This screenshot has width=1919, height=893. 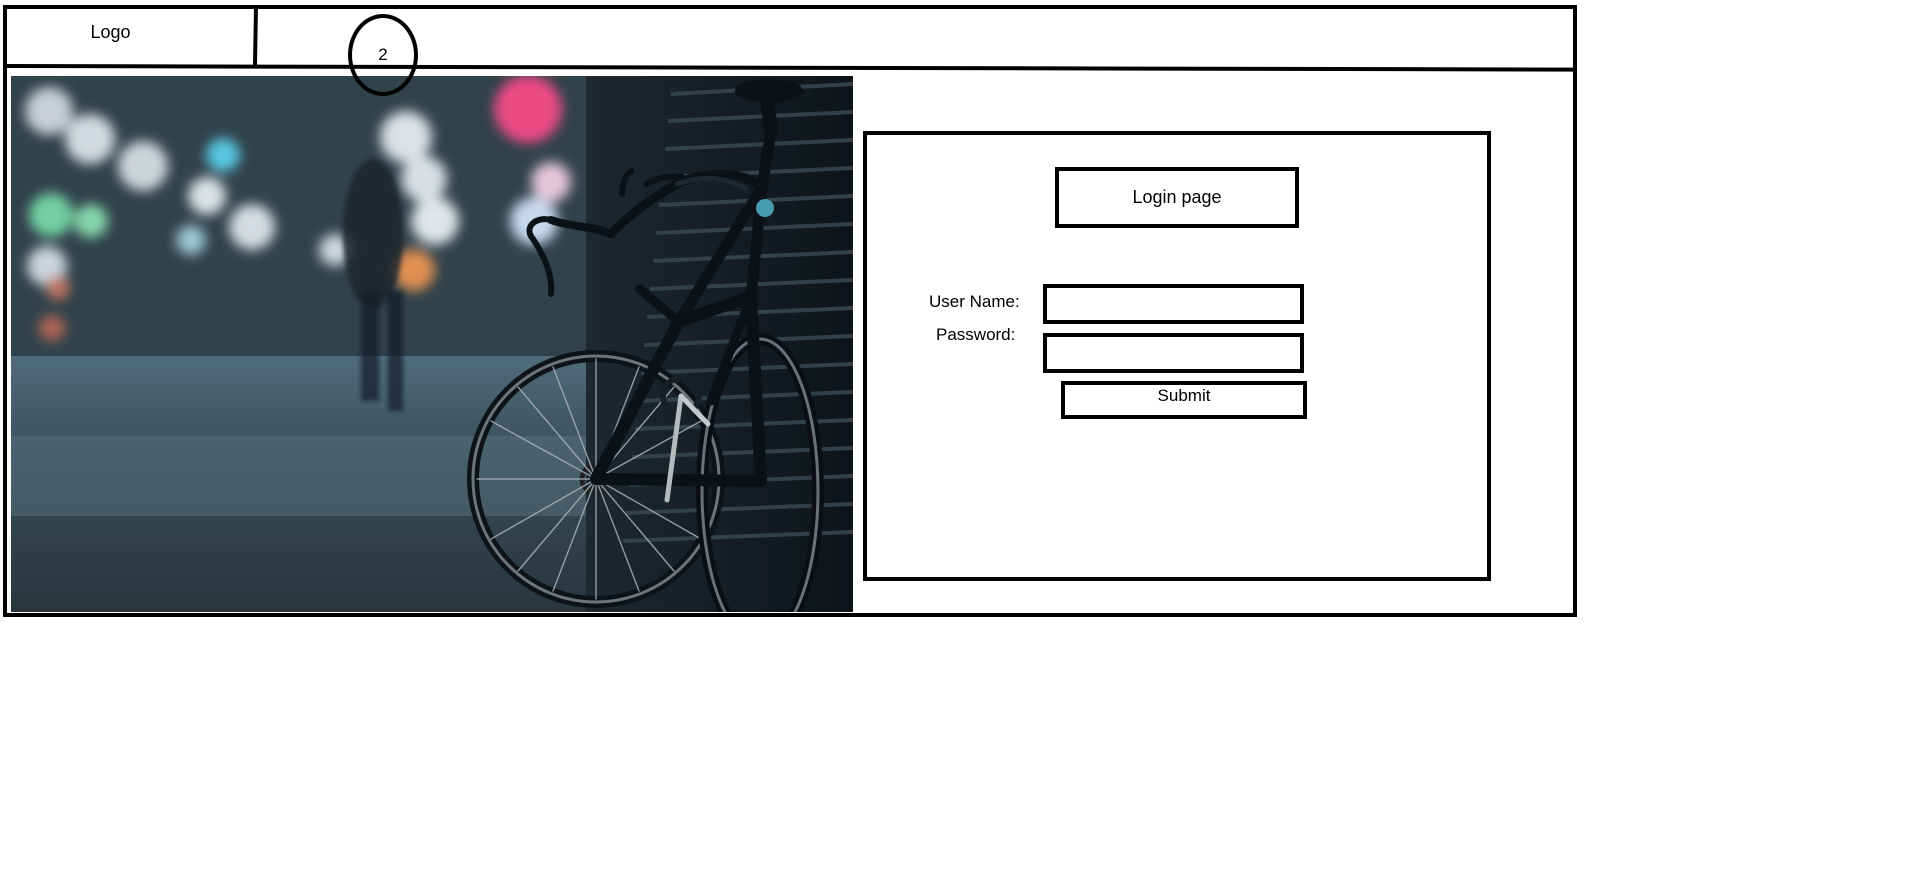 What do you see at coordinates (976, 334) in the screenshot?
I see `password-label: Password:` at bounding box center [976, 334].